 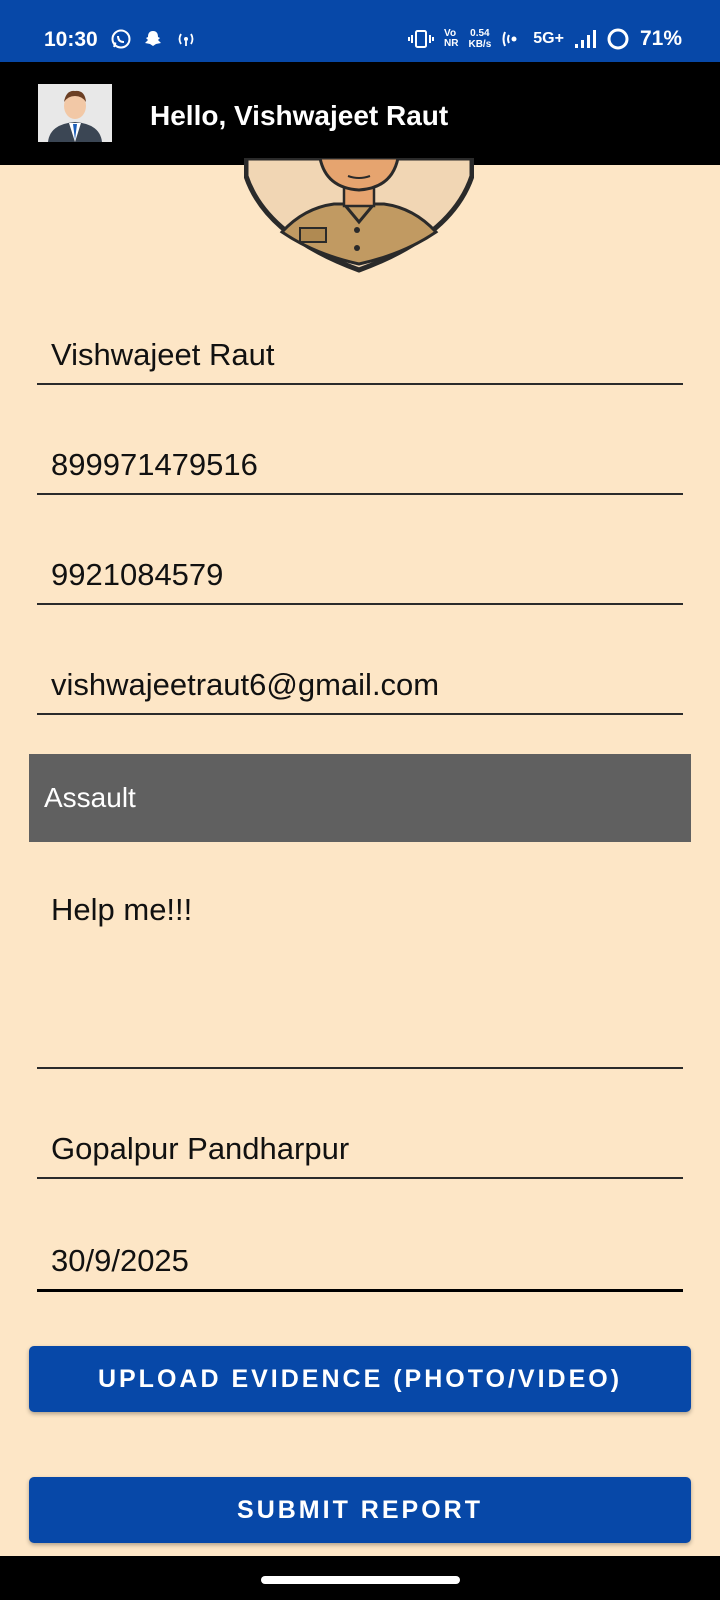 I want to click on battery-saver-icon, so click(x=618, y=39).